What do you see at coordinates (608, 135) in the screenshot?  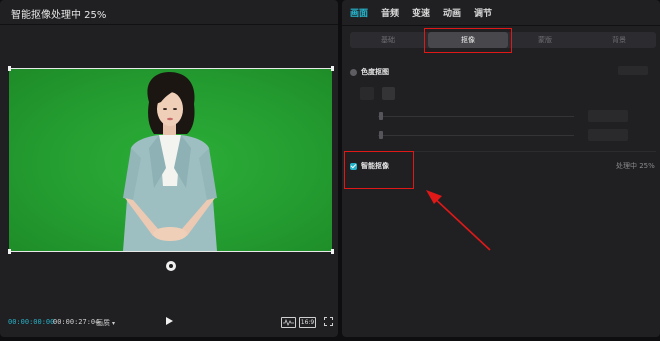 I see `shadow-value-field` at bounding box center [608, 135].